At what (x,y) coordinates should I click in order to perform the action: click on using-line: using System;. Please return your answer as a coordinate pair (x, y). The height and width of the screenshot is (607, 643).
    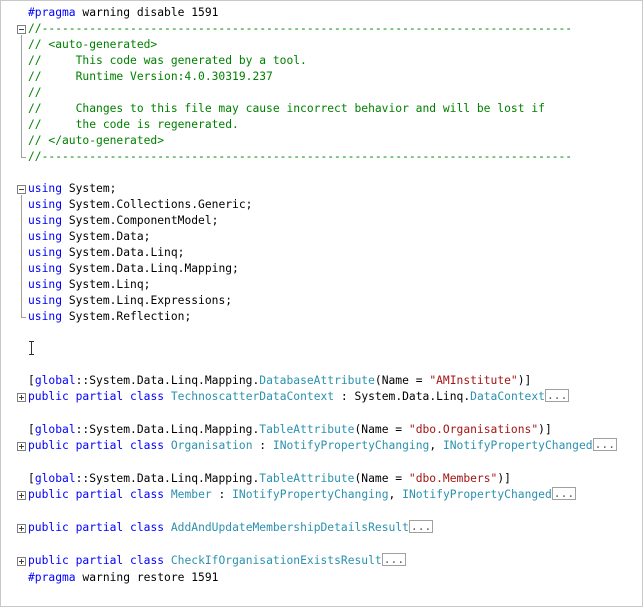
    Looking at the image, I should click on (72, 188).